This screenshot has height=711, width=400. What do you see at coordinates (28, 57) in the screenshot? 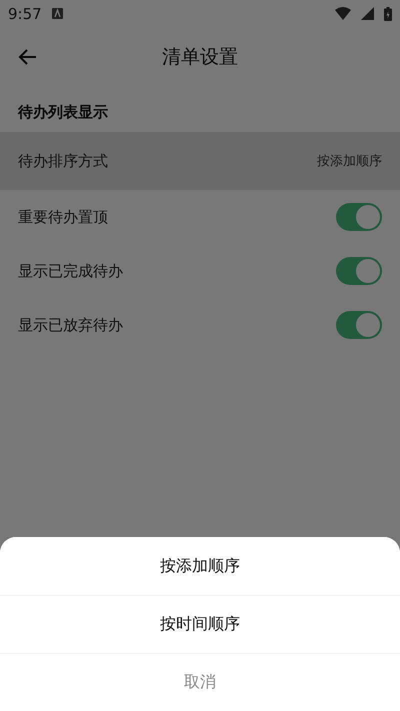
I see `back-arrow-icon` at bounding box center [28, 57].